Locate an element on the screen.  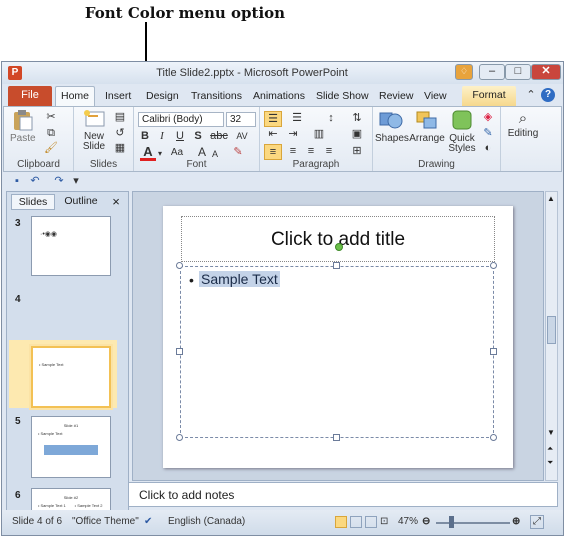
tab-file: File is located at coordinates (30, 96).